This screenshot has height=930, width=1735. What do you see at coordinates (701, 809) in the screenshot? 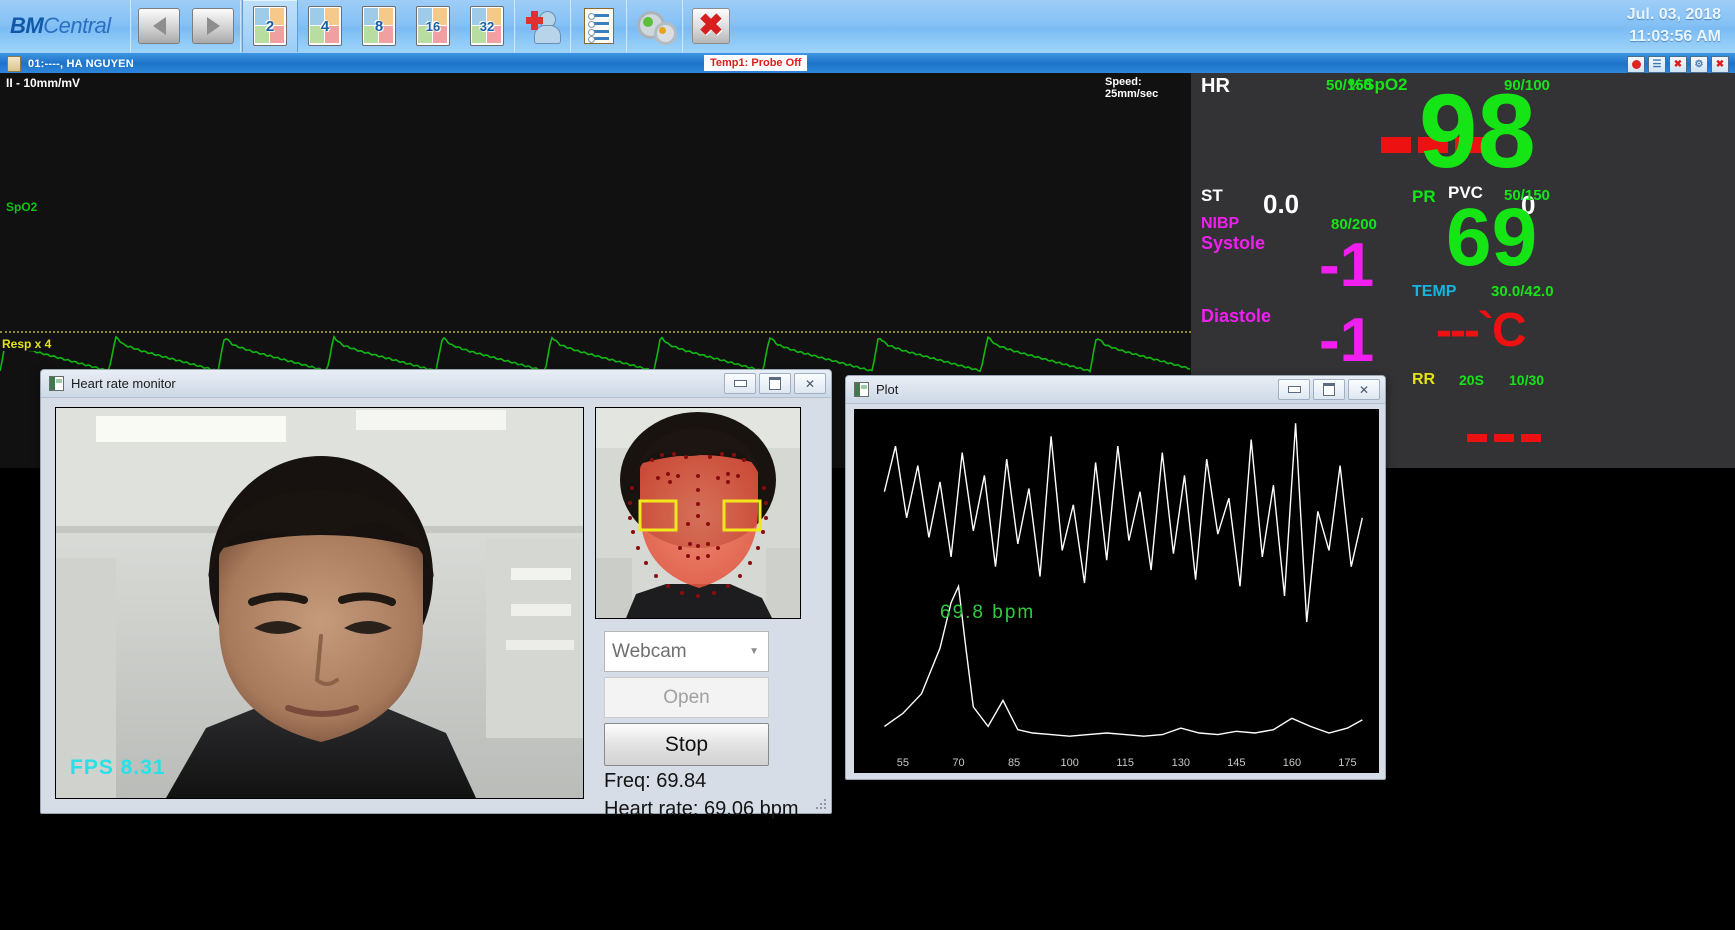
I see `heart-rate-readout: Heart rate: 69.06 bpm` at bounding box center [701, 809].